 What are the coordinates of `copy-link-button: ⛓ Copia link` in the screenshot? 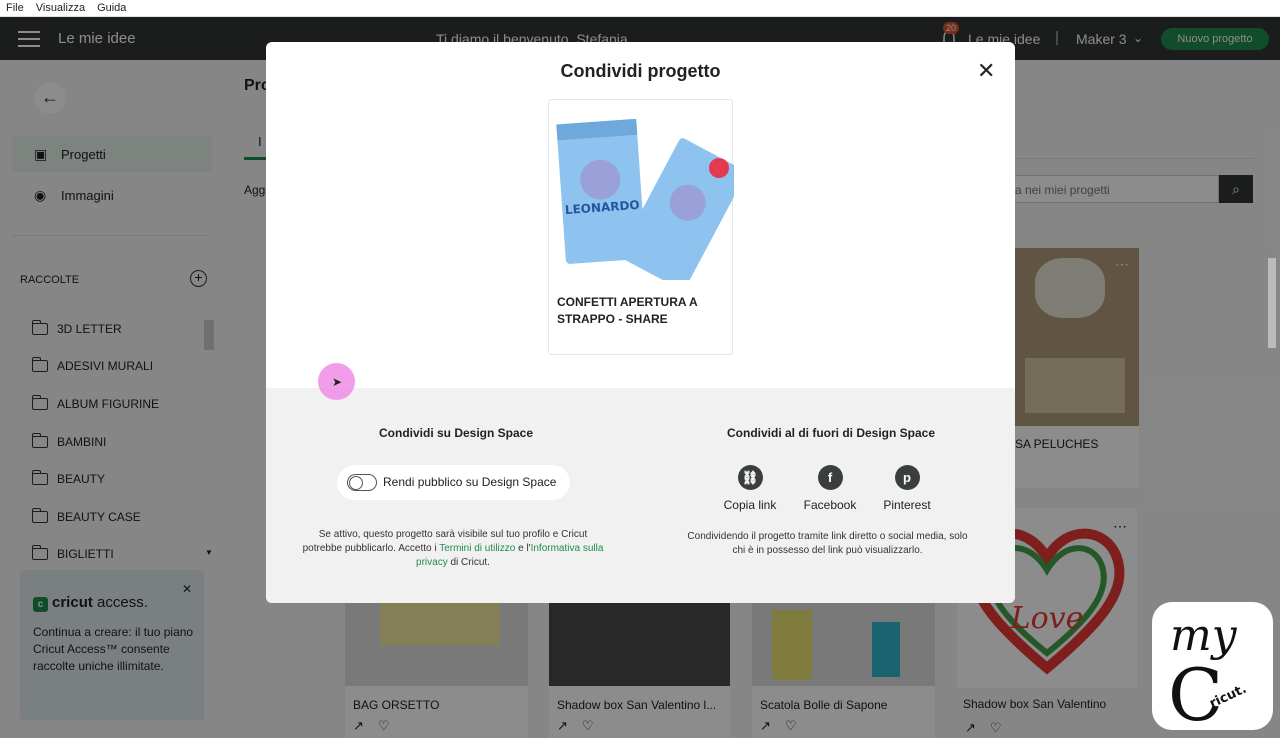 It's located at (750, 488).